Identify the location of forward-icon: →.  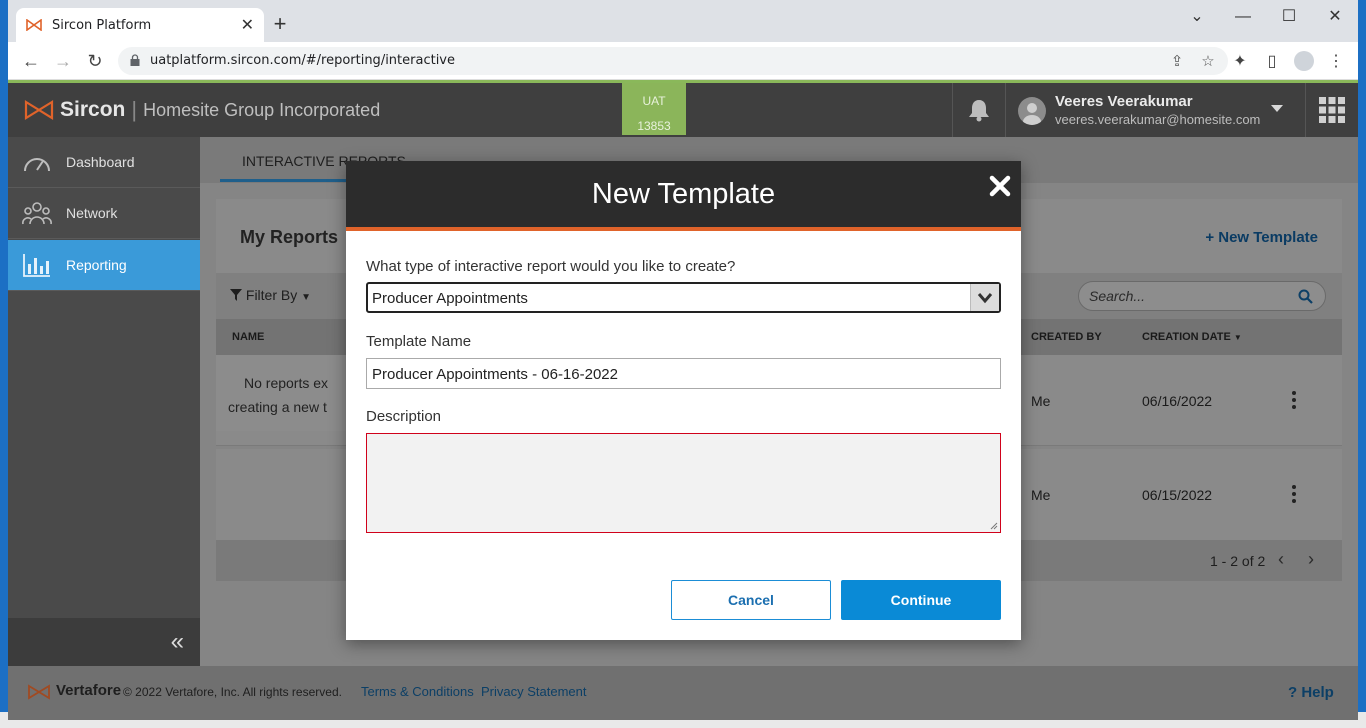
(63, 61).